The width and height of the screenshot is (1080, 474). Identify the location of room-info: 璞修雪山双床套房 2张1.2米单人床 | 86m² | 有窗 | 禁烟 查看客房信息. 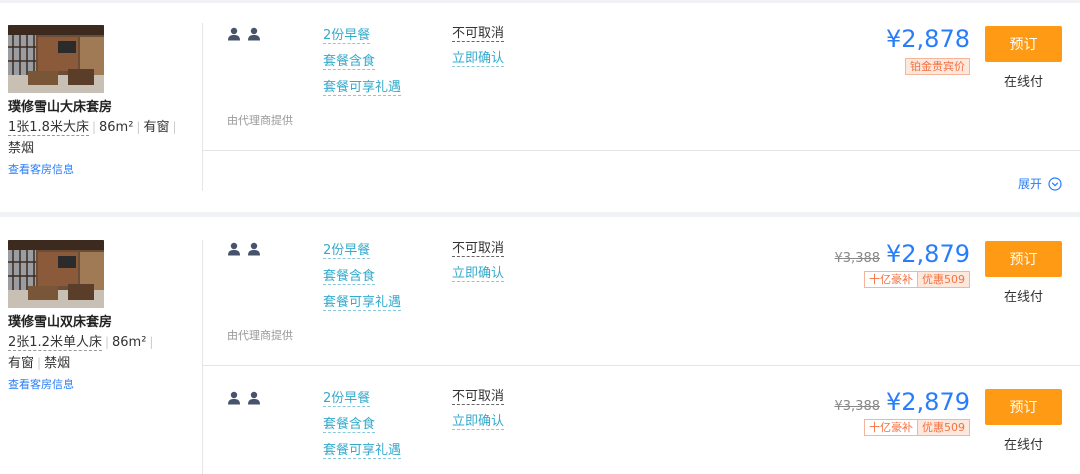
(103, 316).